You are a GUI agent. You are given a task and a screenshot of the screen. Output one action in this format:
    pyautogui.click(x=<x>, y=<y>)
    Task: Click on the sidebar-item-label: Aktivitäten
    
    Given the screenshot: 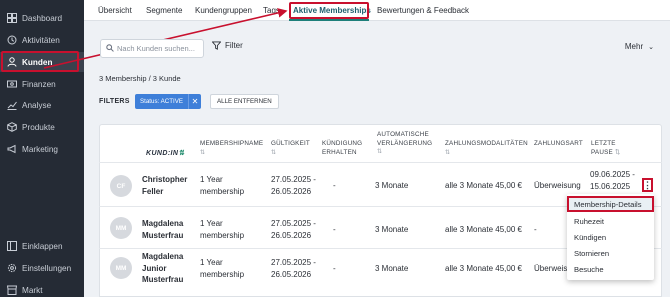 What is the action you would take?
    pyautogui.click(x=41, y=40)
    